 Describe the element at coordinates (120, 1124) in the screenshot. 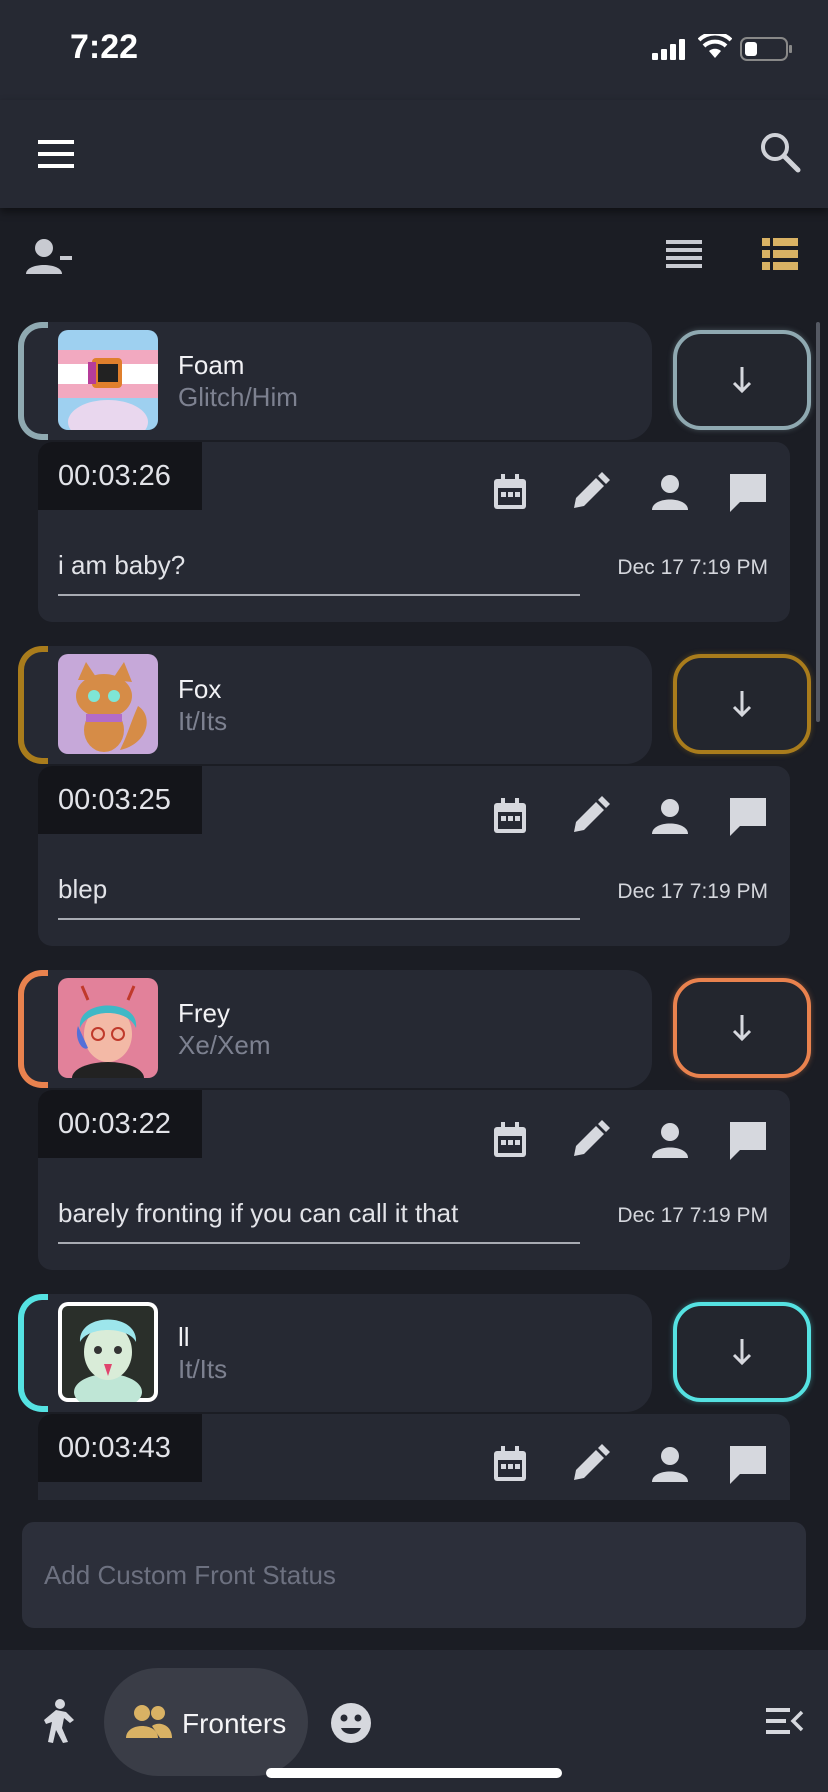

I see `front-timer: 00:03:22` at that location.